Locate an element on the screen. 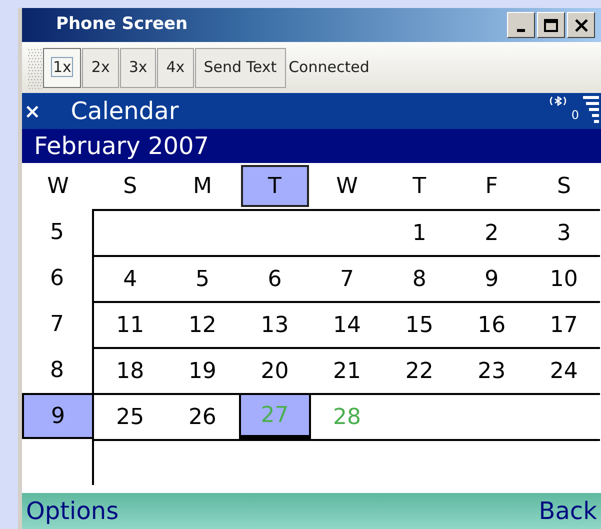 The image size is (601, 529). day-number: 2 is located at coordinates (491, 233).